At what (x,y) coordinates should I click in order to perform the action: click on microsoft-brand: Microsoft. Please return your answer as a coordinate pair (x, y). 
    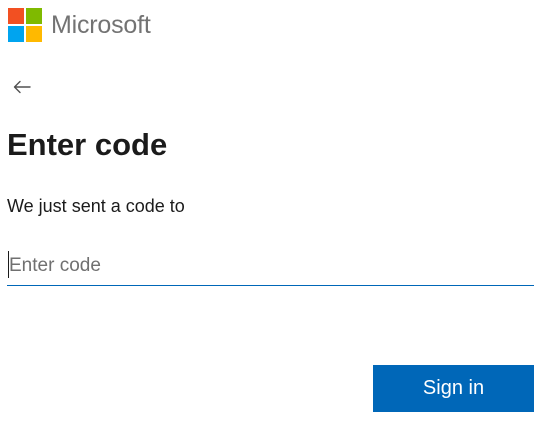
    Looking at the image, I should click on (79, 25).